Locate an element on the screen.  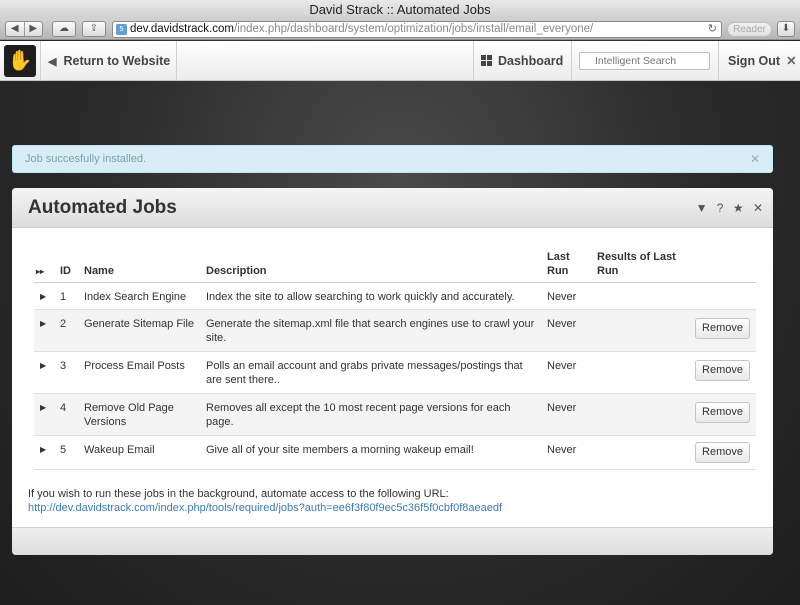
sign-out-link: Sign Out ✕ is located at coordinates (762, 61).